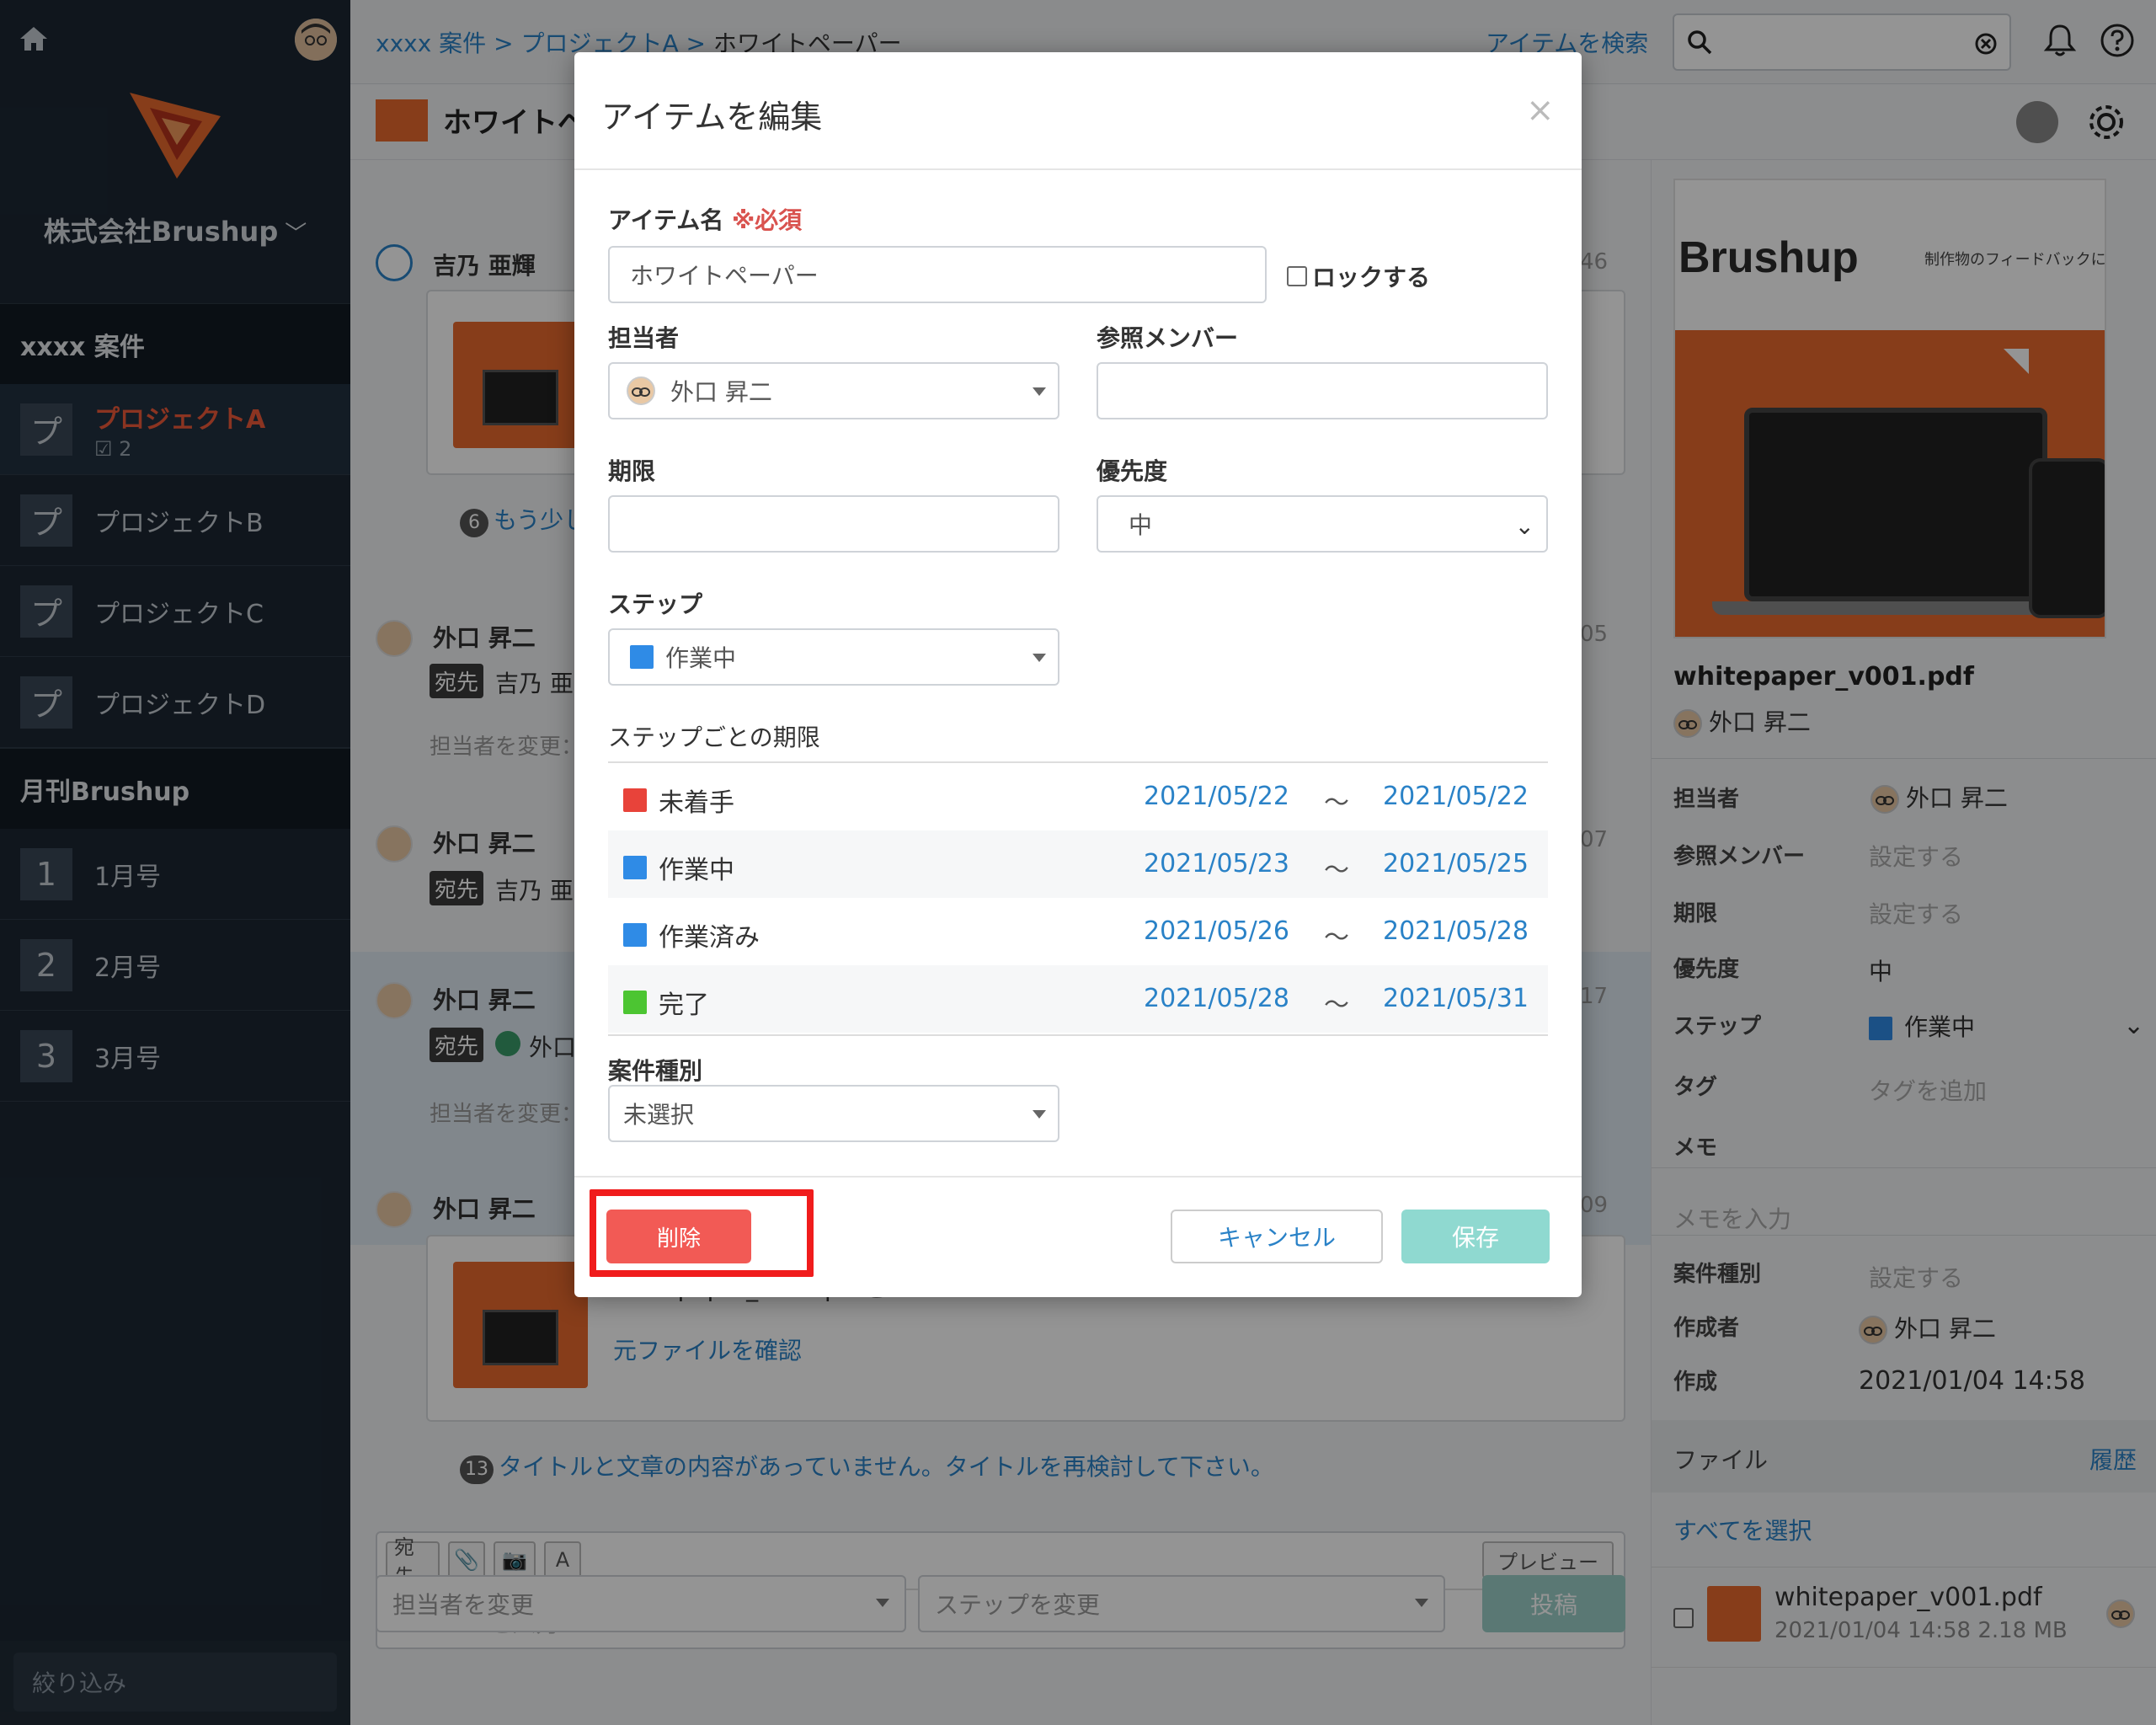 The width and height of the screenshot is (2156, 1725). I want to click on step-select: 作業中, so click(833, 657).